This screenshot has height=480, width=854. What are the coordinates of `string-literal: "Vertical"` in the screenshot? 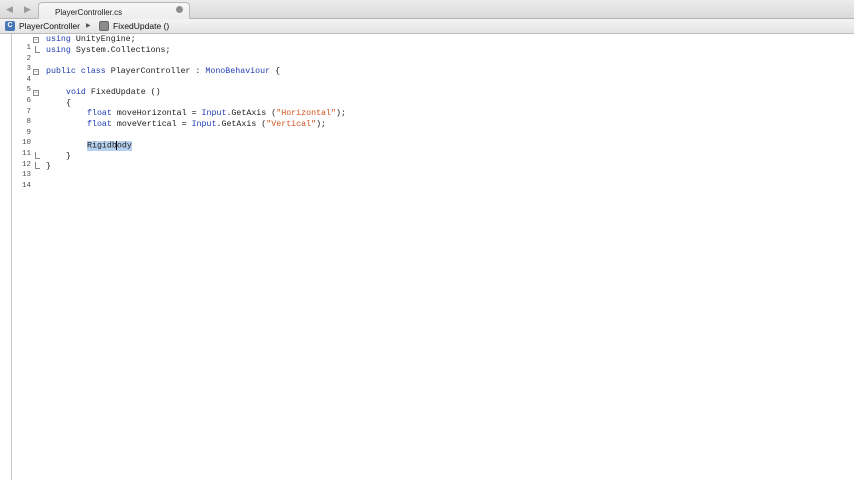 It's located at (291, 124).